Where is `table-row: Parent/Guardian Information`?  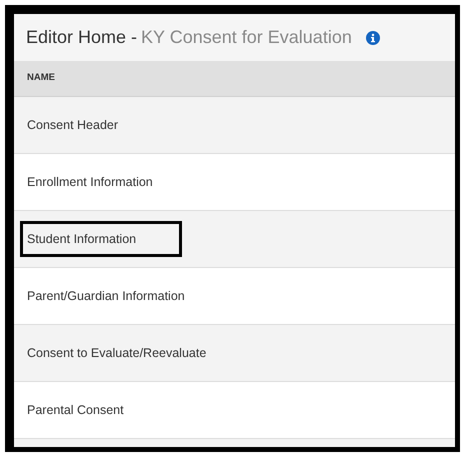
table-row: Parent/Guardian Information is located at coordinates (234, 296).